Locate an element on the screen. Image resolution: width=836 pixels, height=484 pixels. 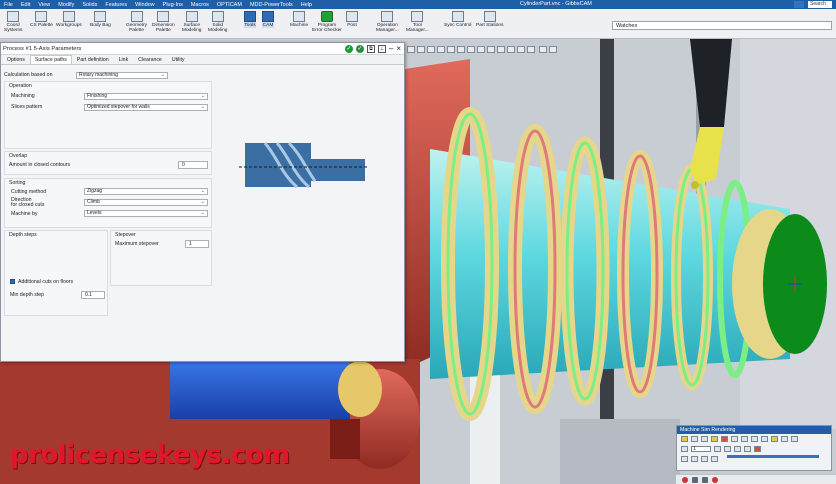
cs-palette-button: CS Palette is located at coordinates (41, 19).